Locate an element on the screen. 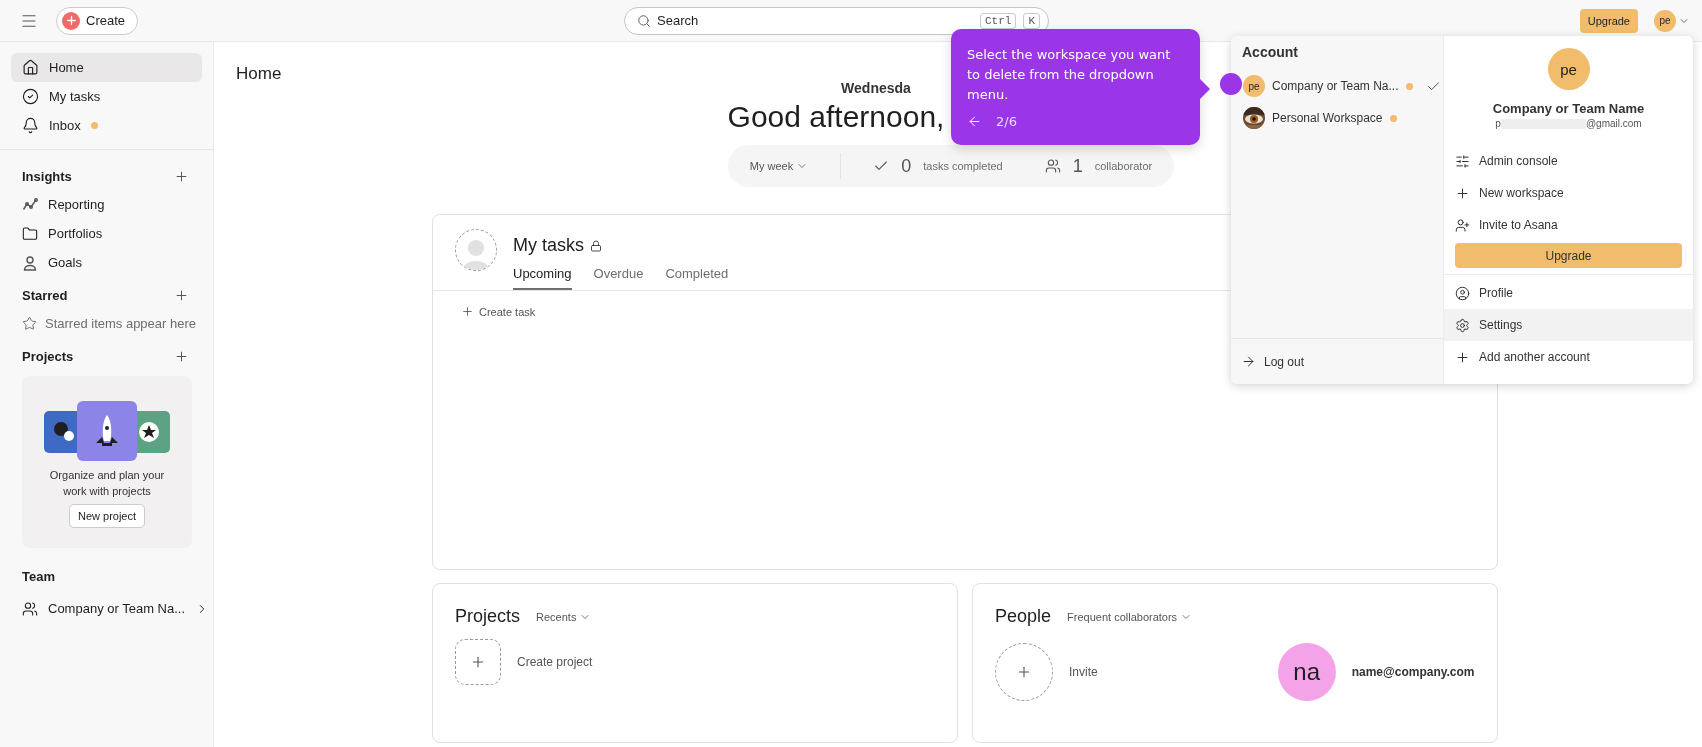 The image size is (1702, 747). email-end: @gmail.com is located at coordinates (1613, 123).